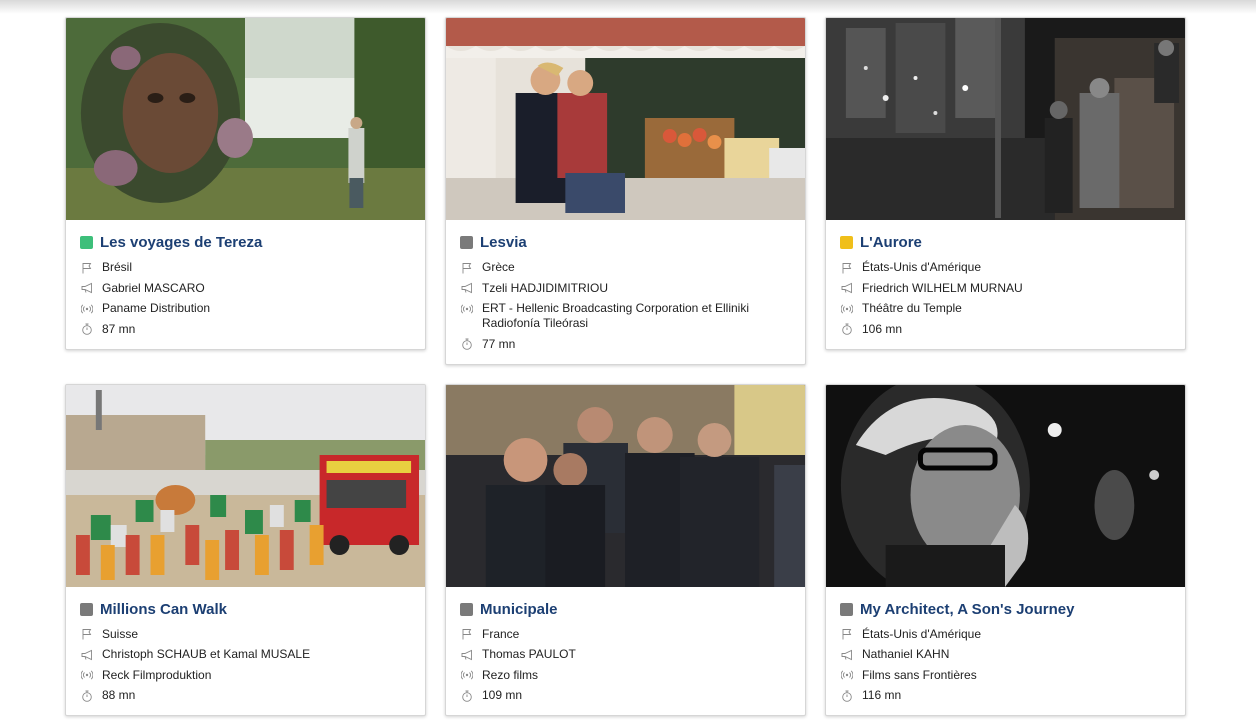 This screenshot has height=727, width=1256. I want to click on distributor: Rezo films, so click(510, 674).